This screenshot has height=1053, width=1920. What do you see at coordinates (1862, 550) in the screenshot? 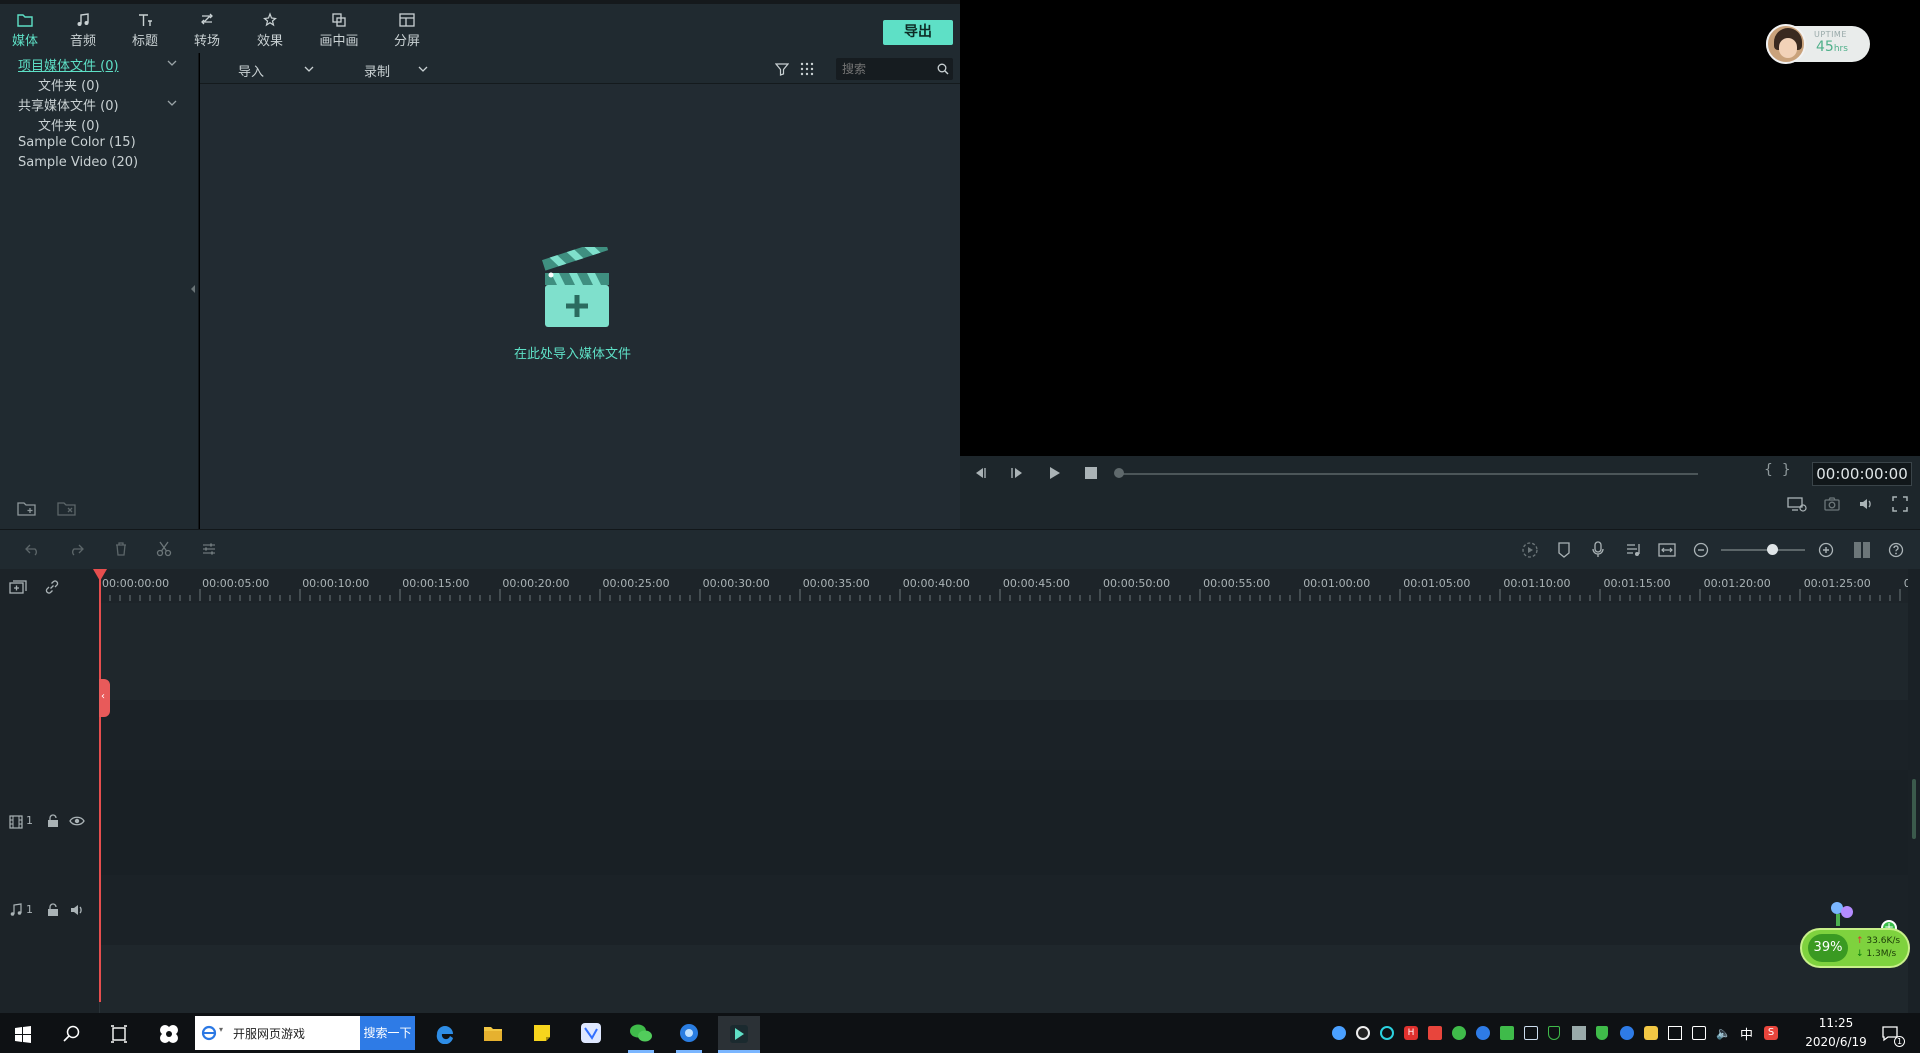
I see `layout-columns-icon` at bounding box center [1862, 550].